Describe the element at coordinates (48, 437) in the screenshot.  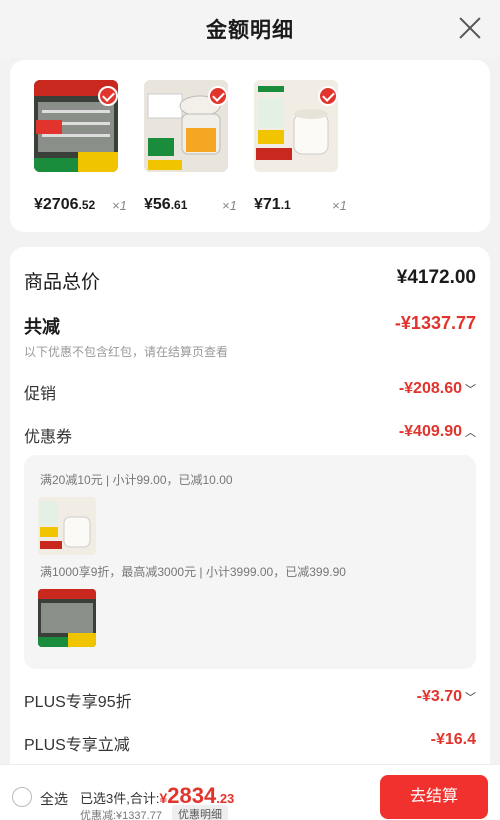
I see `coupon-label: 优惠券` at that location.